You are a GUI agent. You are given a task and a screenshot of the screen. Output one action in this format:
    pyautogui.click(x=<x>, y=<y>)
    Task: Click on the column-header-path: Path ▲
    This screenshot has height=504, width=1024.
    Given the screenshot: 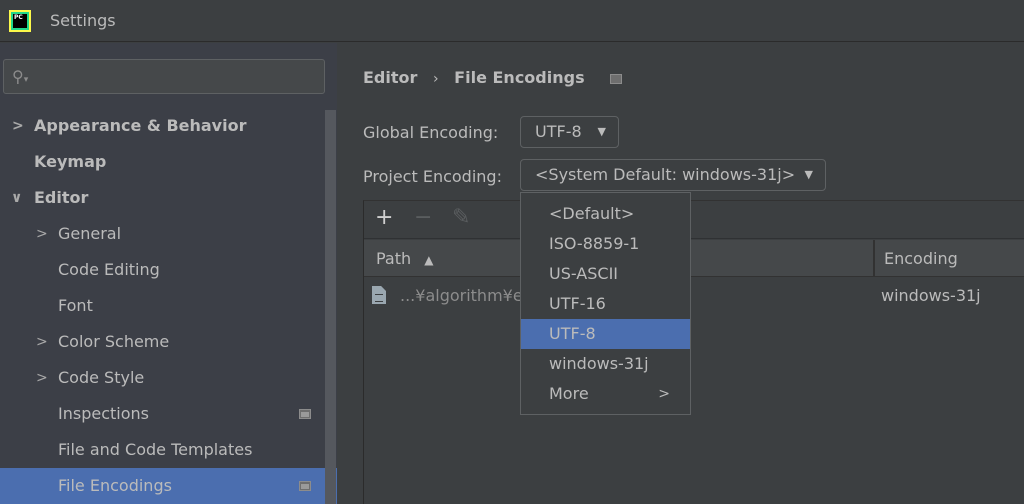 What is the action you would take?
    pyautogui.click(x=404, y=259)
    